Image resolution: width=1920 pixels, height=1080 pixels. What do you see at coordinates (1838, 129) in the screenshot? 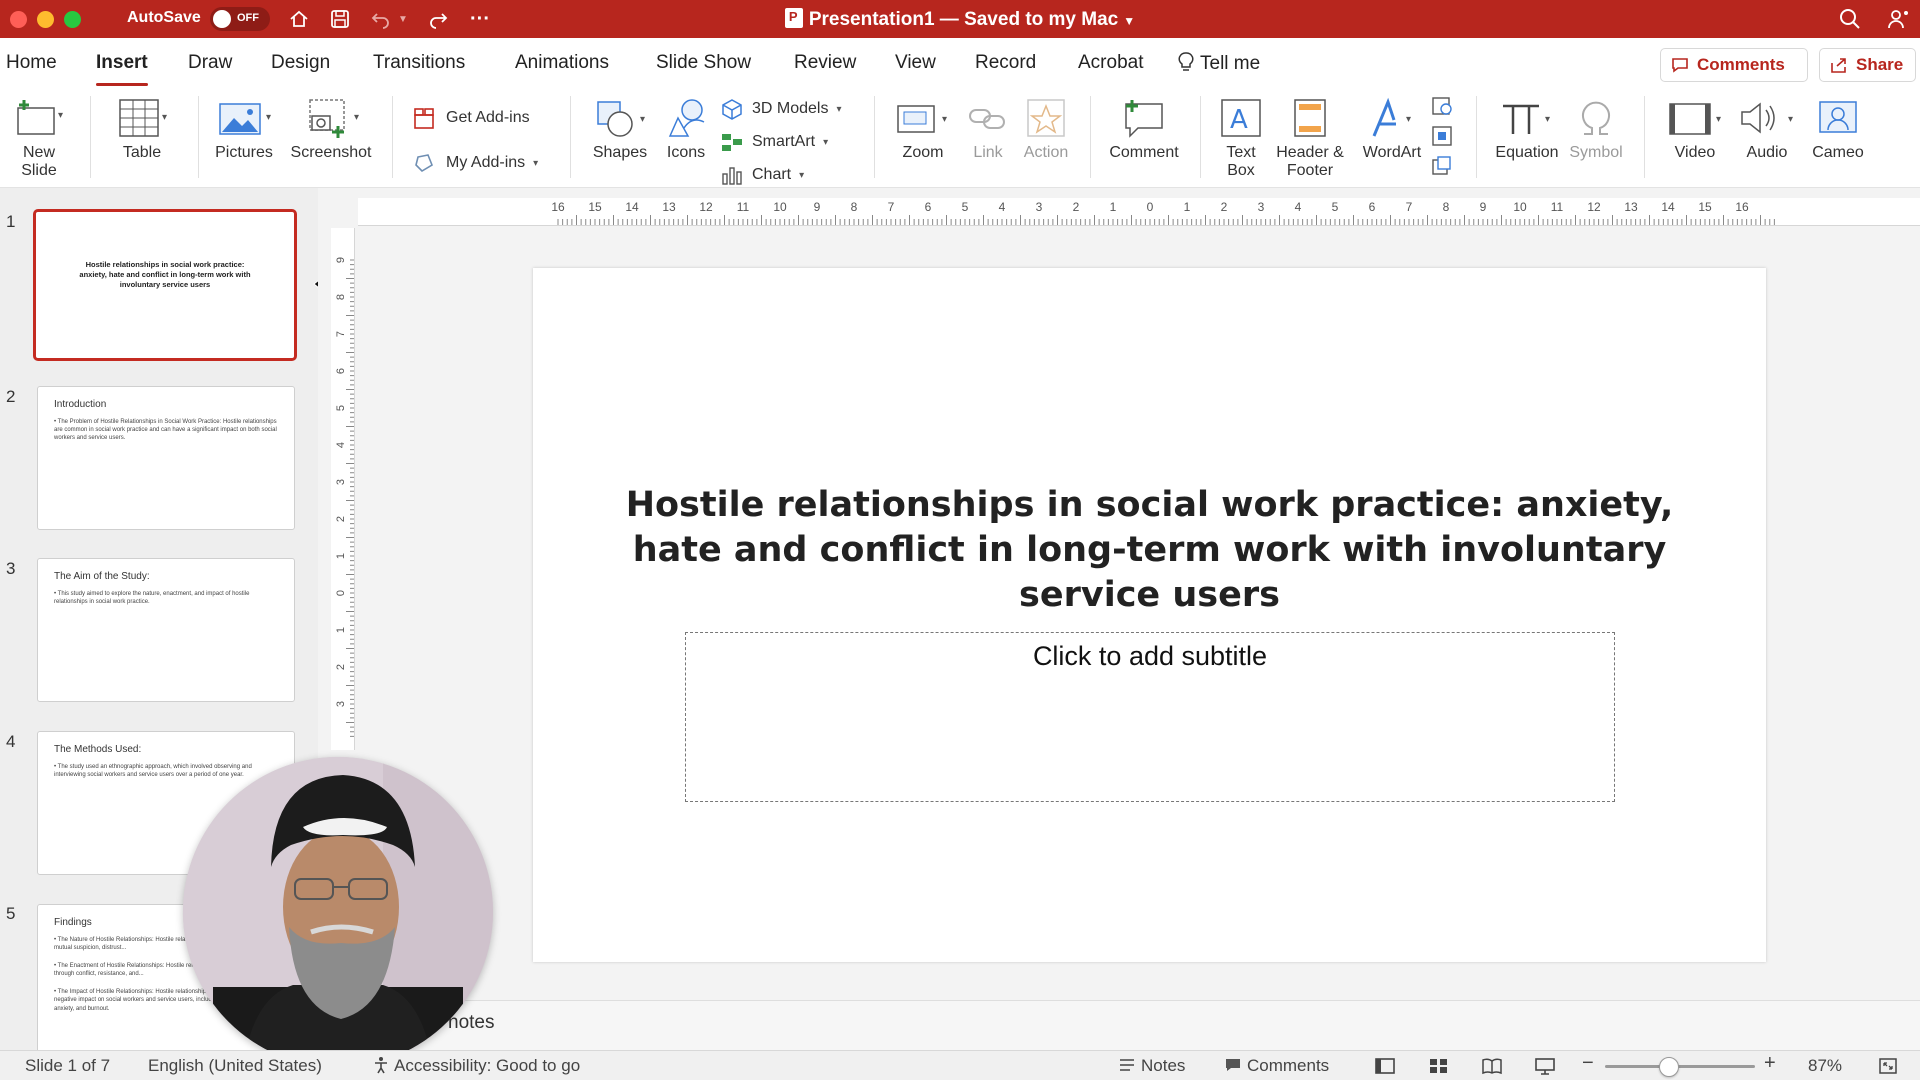
I see `cameo-button: Cameo` at bounding box center [1838, 129].